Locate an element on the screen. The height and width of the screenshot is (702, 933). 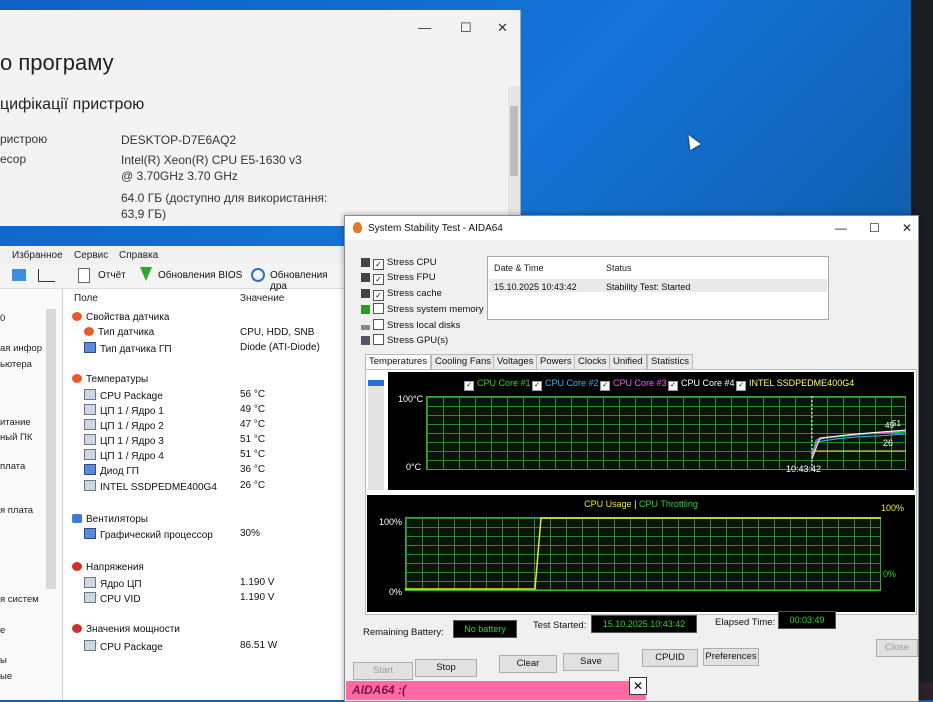
stress-gpu-option: Stress GPU(s) is located at coordinates (404, 340).